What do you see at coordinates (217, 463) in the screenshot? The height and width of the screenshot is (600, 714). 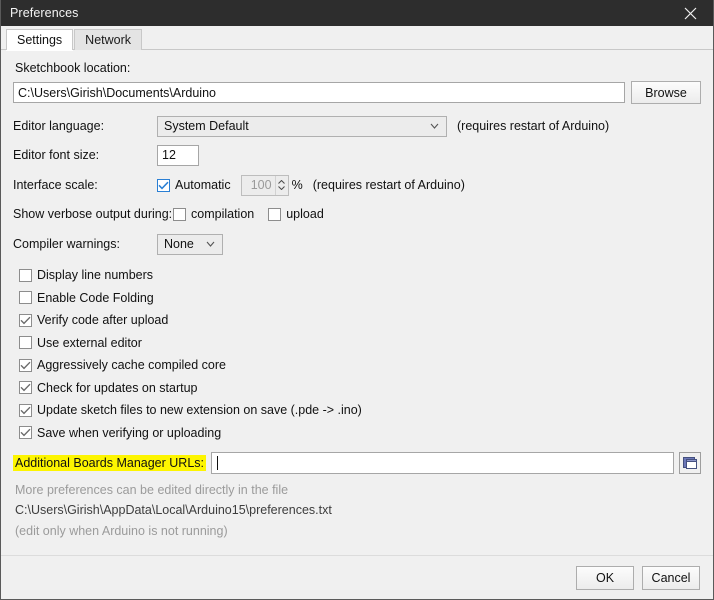 I see `text-caret` at bounding box center [217, 463].